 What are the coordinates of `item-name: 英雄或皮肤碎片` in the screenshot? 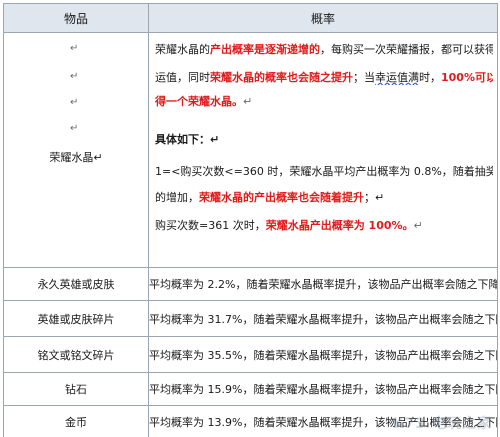 It's located at (76, 318).